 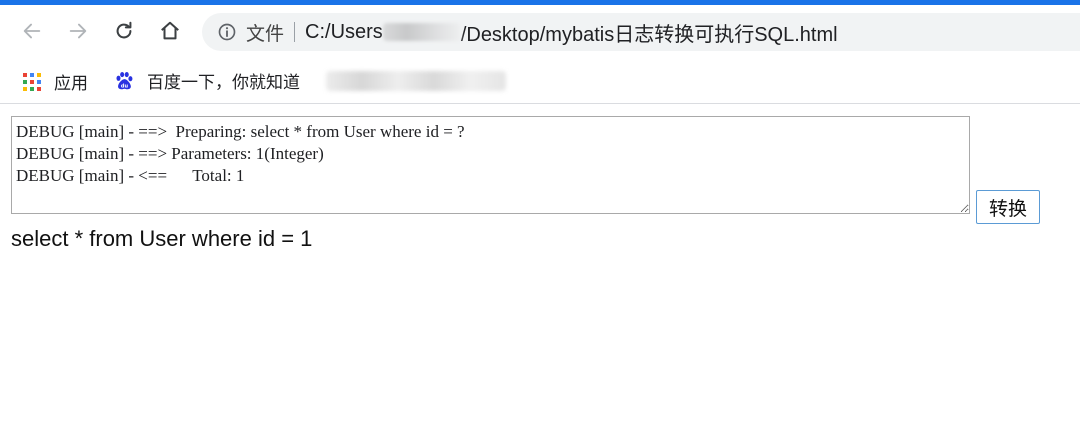 I want to click on info-icon, so click(x=227, y=32).